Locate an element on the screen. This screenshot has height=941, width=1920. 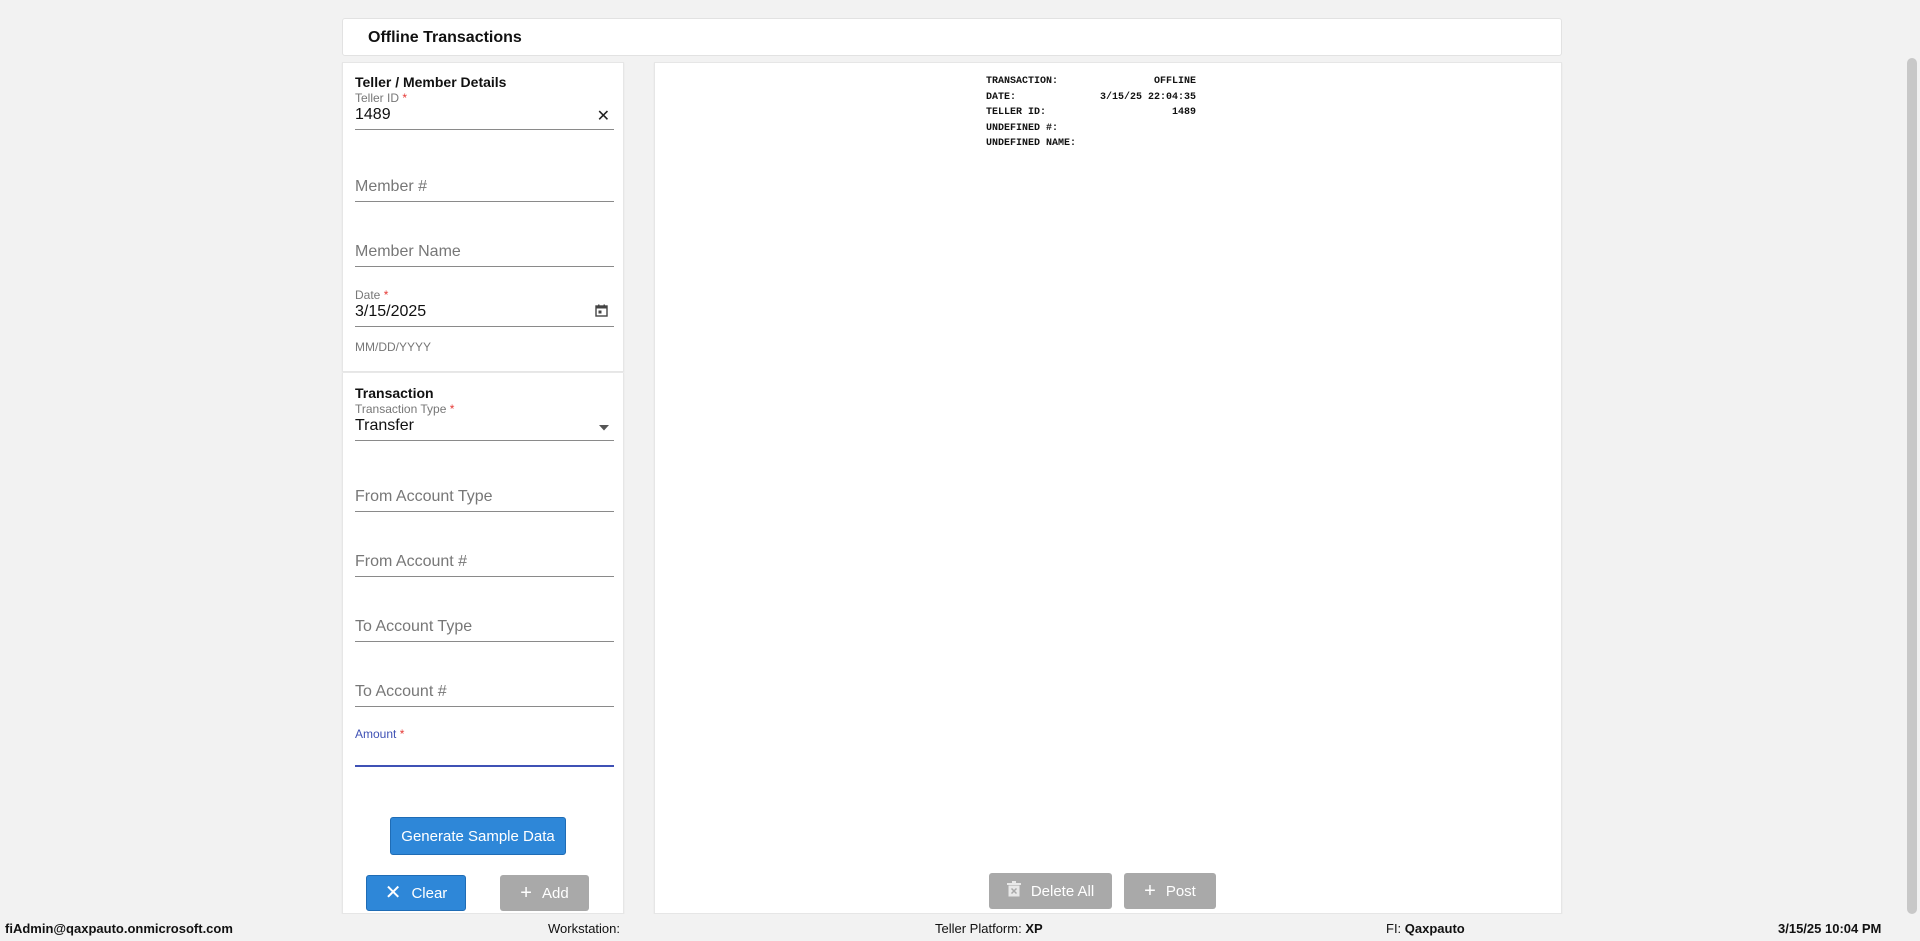
receipt-row: DATE: 3/15/25 22:04:35 is located at coordinates (1091, 97).